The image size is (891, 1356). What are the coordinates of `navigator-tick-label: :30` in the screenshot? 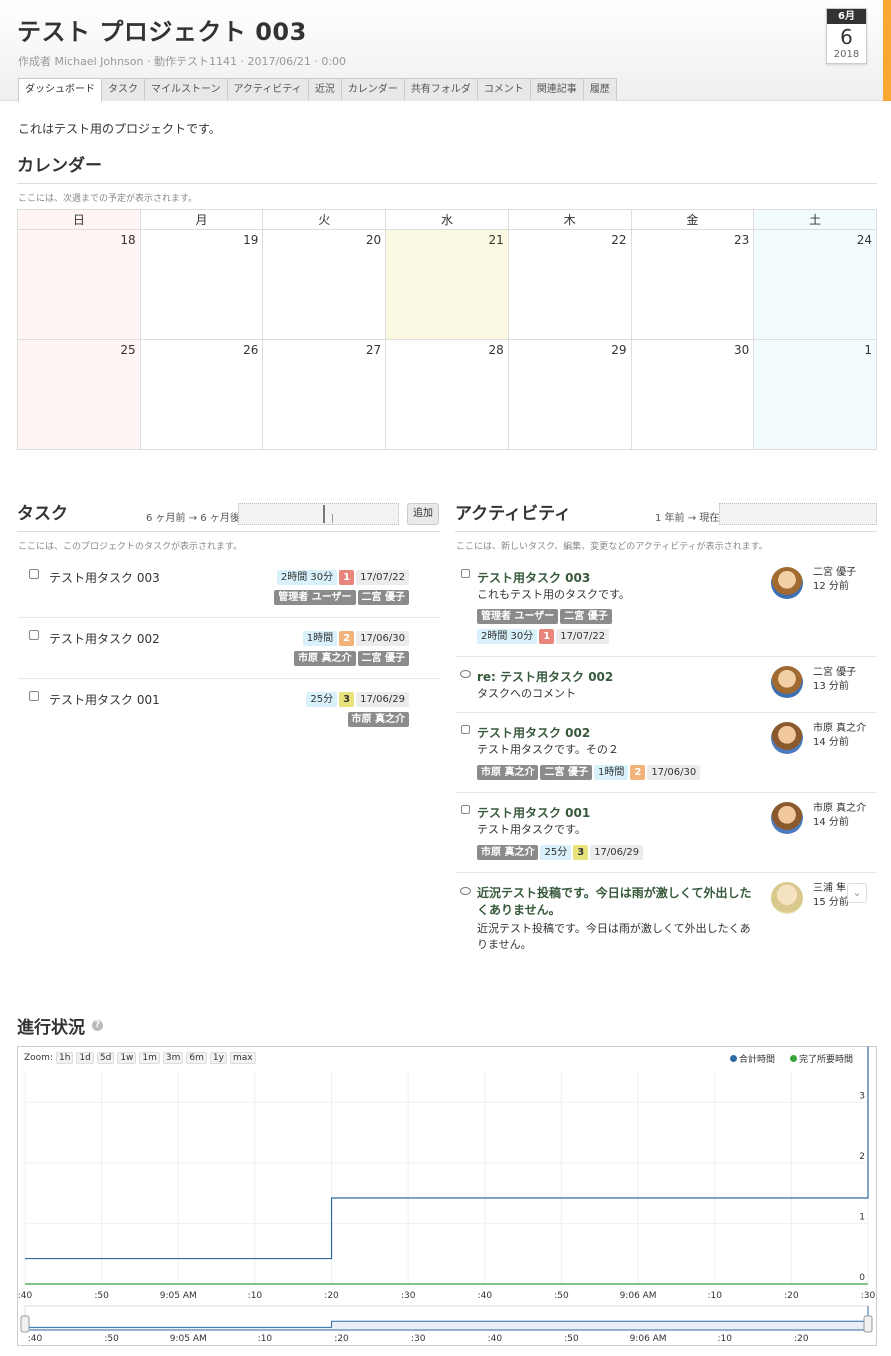 It's located at (418, 1339).